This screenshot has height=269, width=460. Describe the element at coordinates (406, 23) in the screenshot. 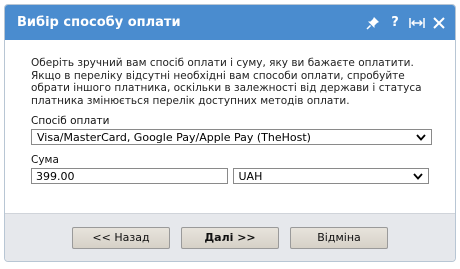

I see `titlebar-icons: ?` at that location.